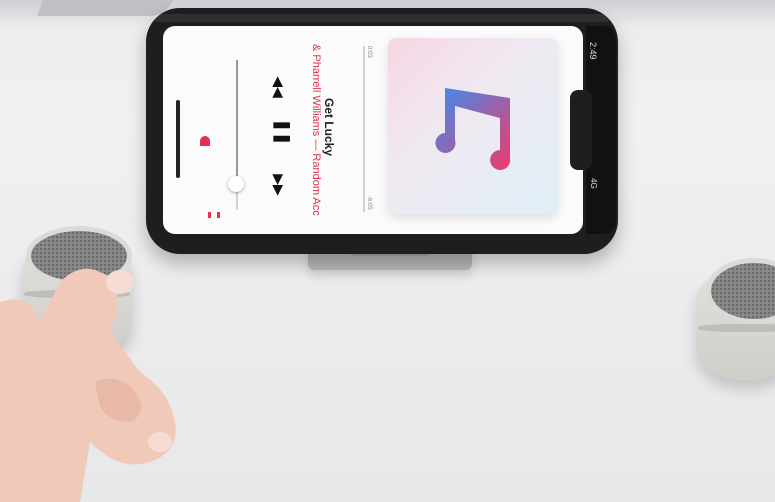 This screenshot has width=775, height=502. Describe the element at coordinates (369, 203) in the screenshot. I see `time-remaining: -6:05` at that location.